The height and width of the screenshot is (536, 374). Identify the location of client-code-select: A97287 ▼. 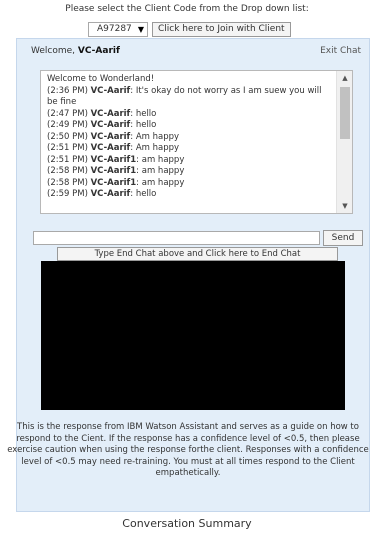
(118, 29).